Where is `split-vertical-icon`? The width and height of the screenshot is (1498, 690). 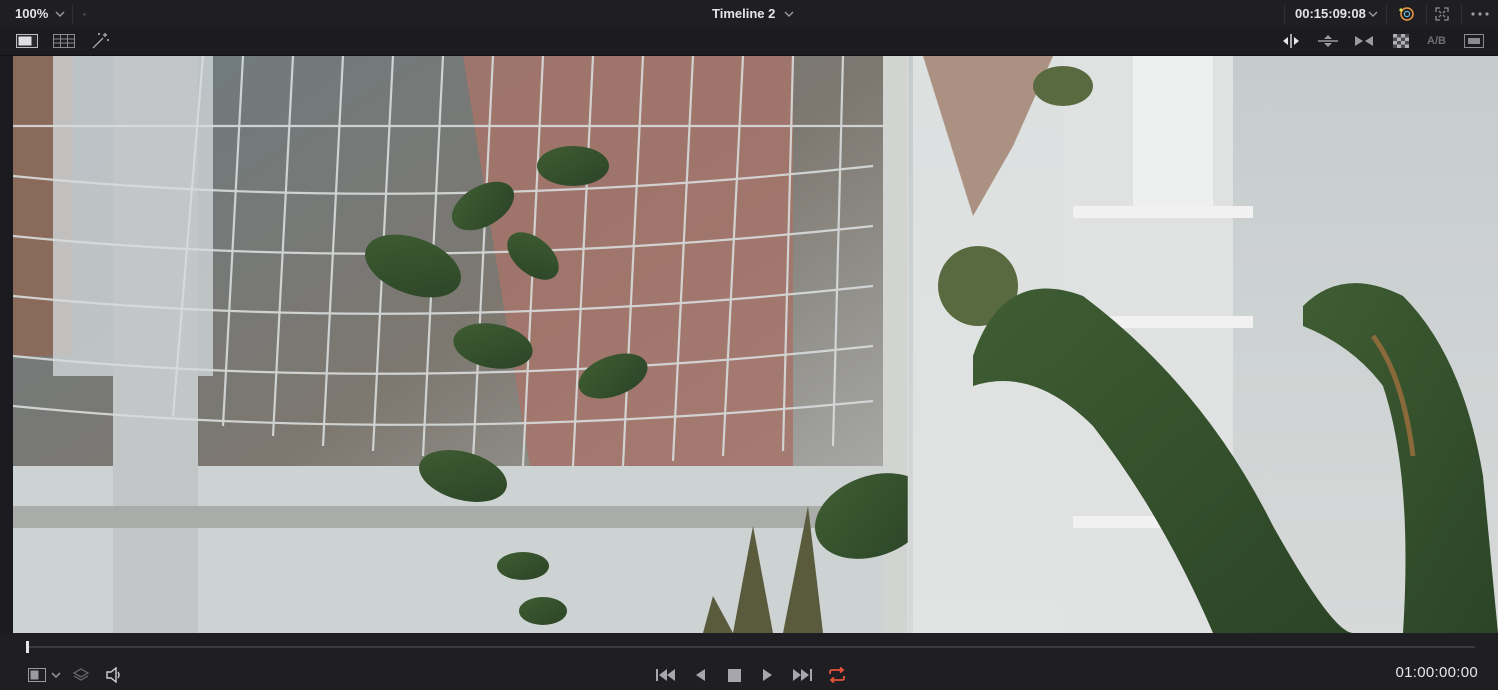 split-vertical-icon is located at coordinates (1291, 41).